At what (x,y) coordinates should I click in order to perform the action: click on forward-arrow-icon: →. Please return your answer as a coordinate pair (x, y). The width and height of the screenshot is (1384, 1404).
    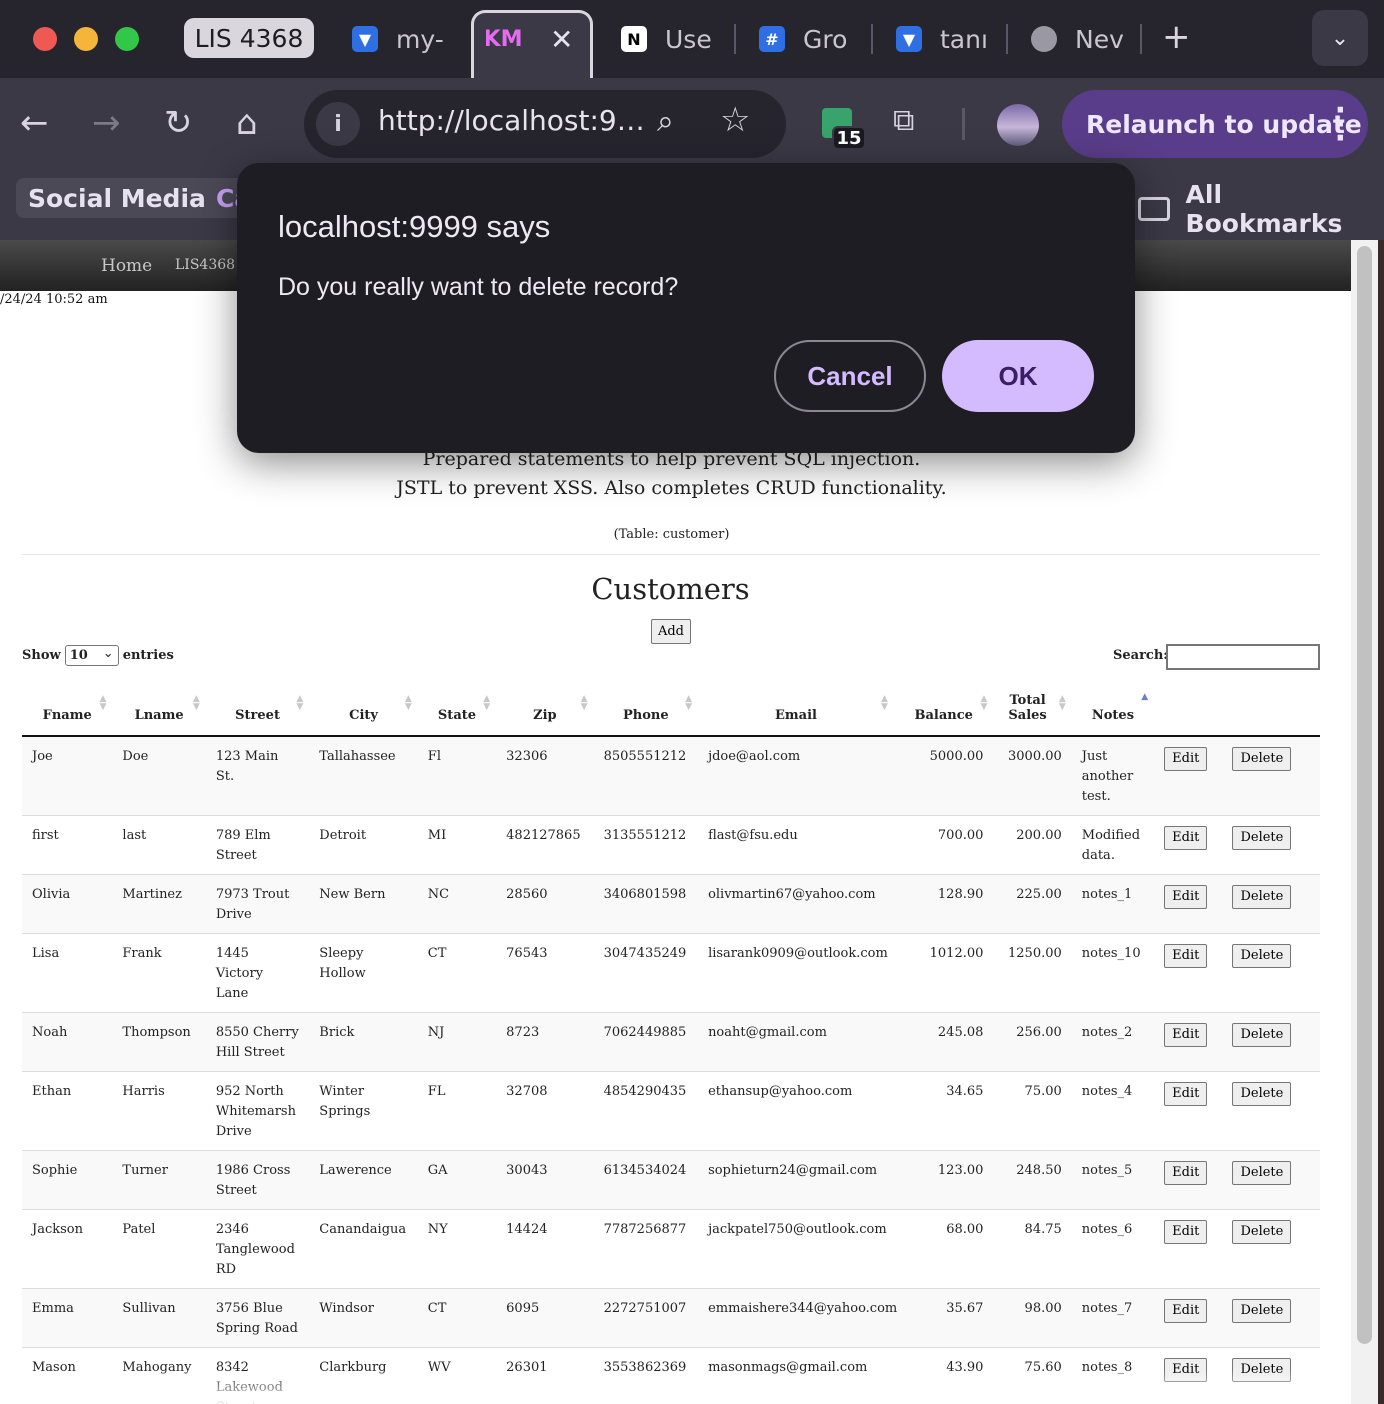
    Looking at the image, I should click on (106, 123).